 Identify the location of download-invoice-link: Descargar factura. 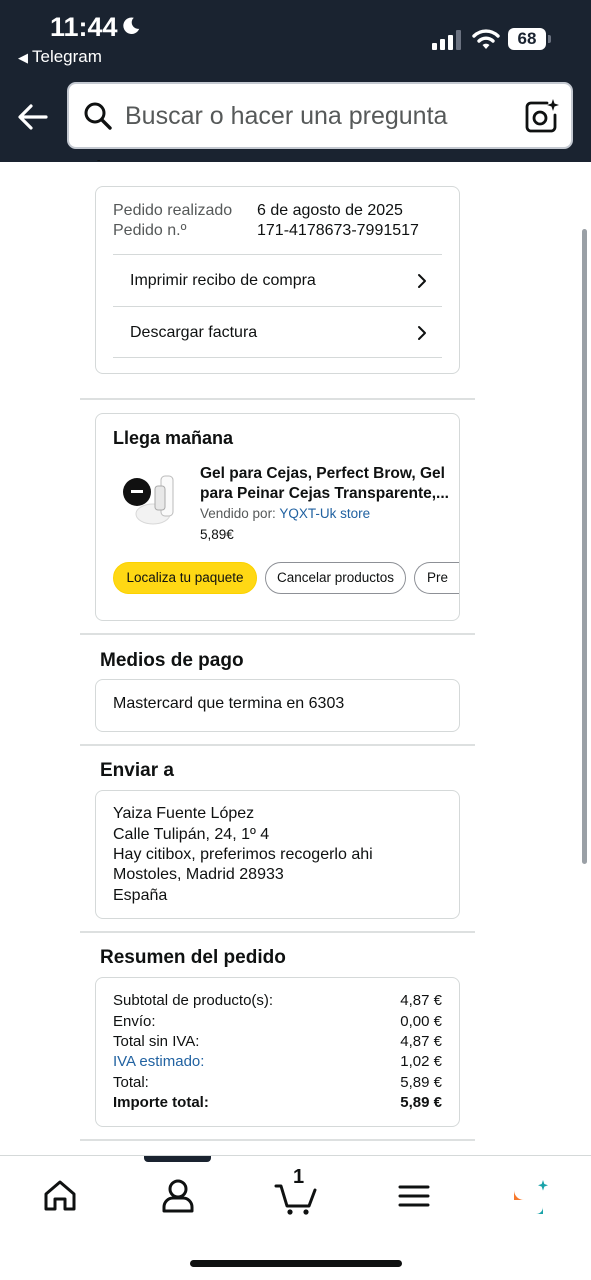
(277, 332).